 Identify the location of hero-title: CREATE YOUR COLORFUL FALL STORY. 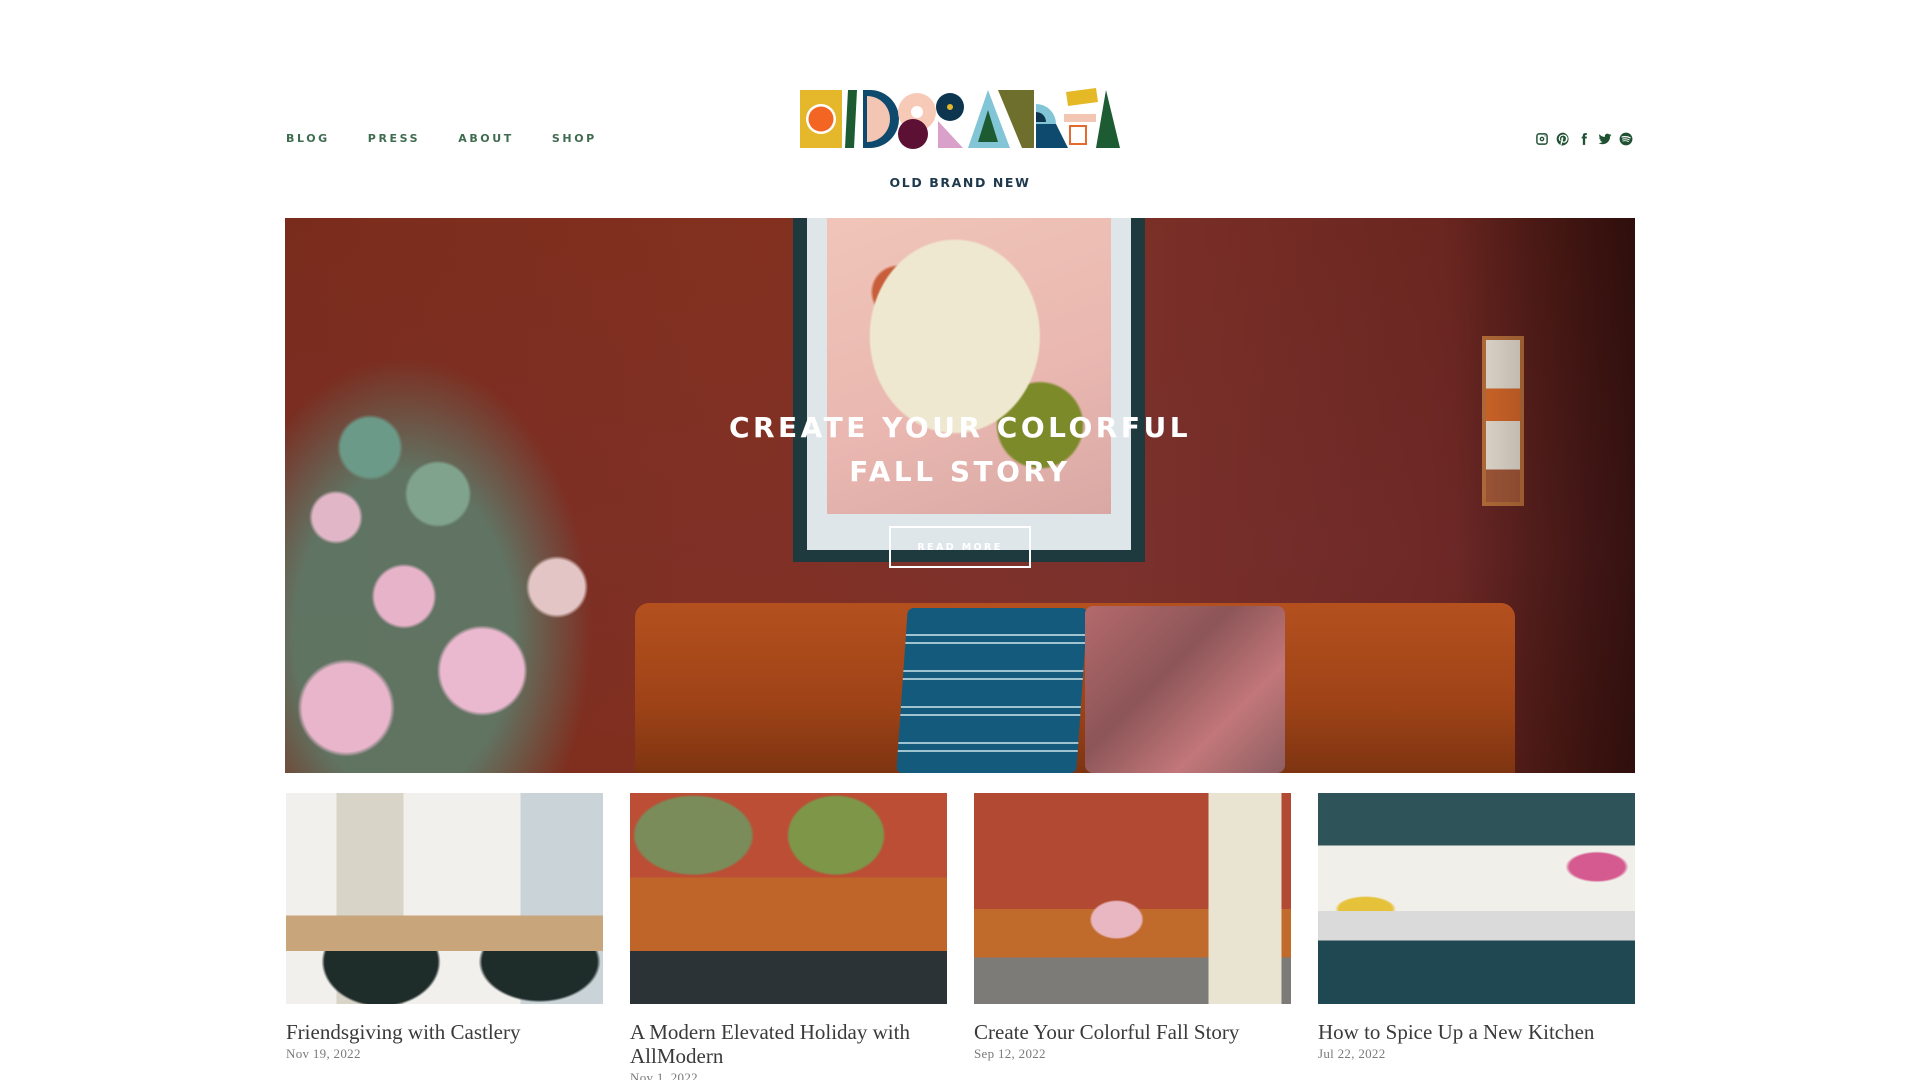
(960, 450).